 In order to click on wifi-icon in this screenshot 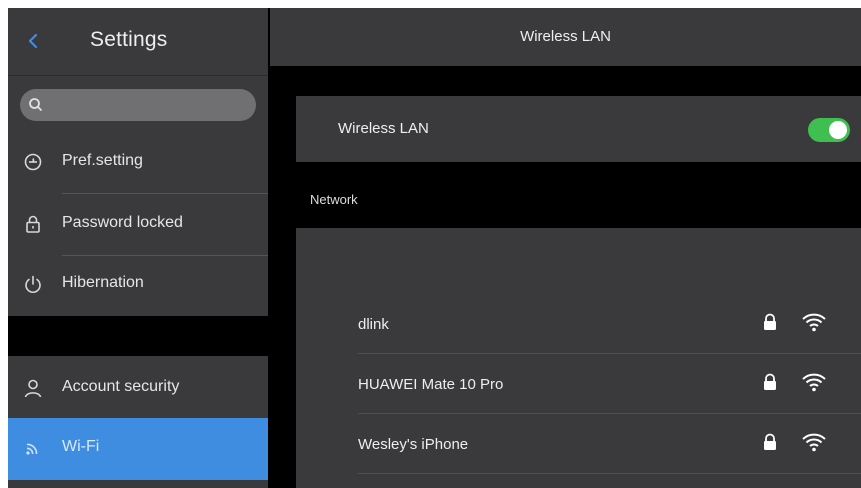, I will do `click(32, 449)`.